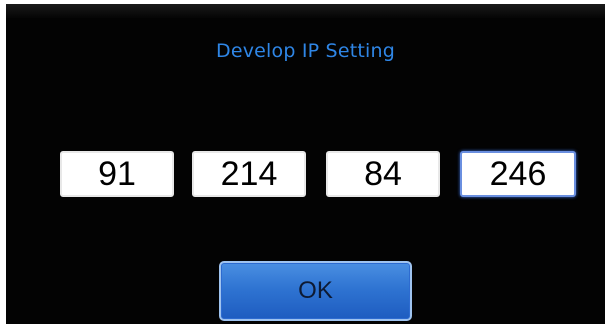  I want to click on ip-octet-3-field: 84, so click(383, 174).